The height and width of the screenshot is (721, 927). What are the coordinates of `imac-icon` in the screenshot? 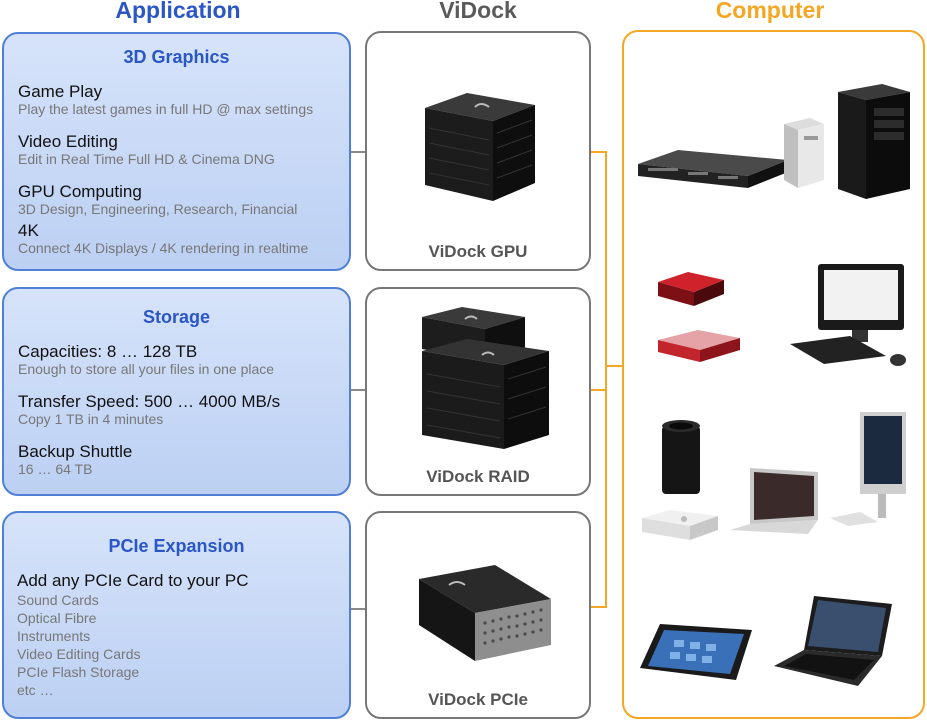 It's located at (868, 469).